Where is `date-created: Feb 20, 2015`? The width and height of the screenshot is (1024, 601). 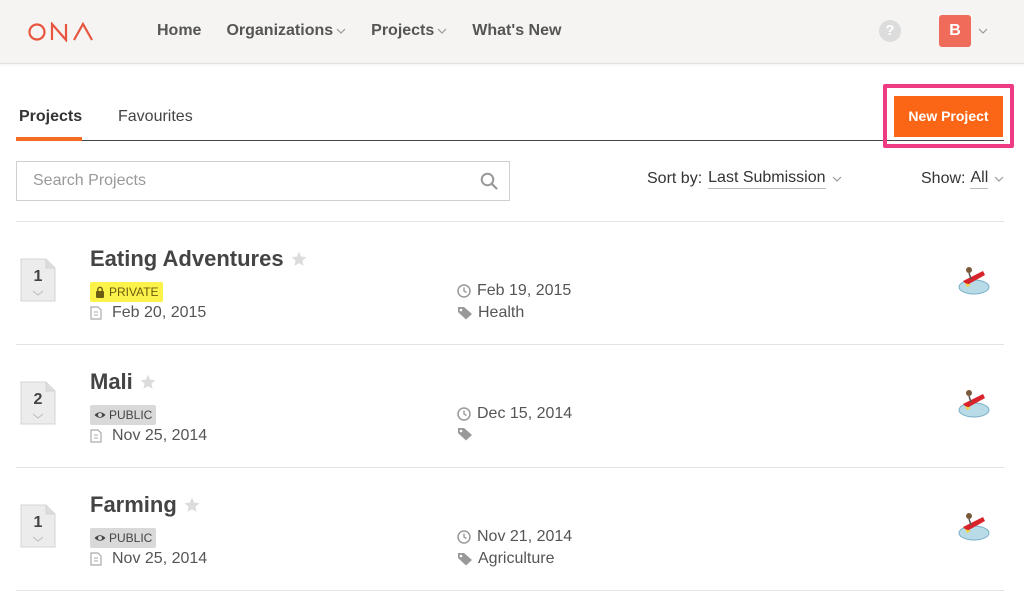 date-created: Feb 20, 2015 is located at coordinates (148, 313).